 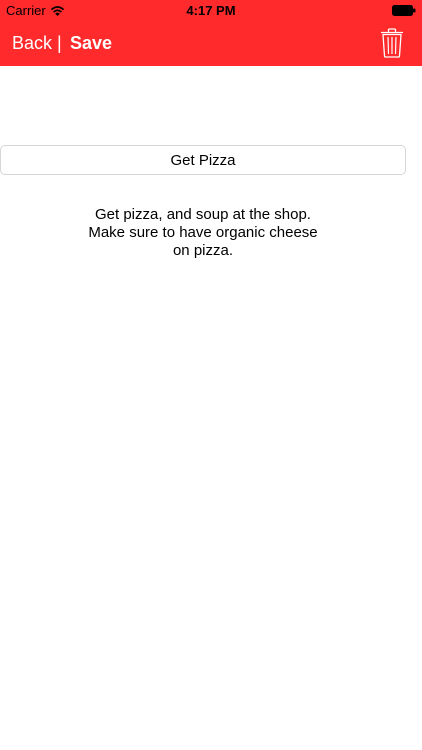 I want to click on note-title-field: Get Pizza, so click(x=203, y=160).